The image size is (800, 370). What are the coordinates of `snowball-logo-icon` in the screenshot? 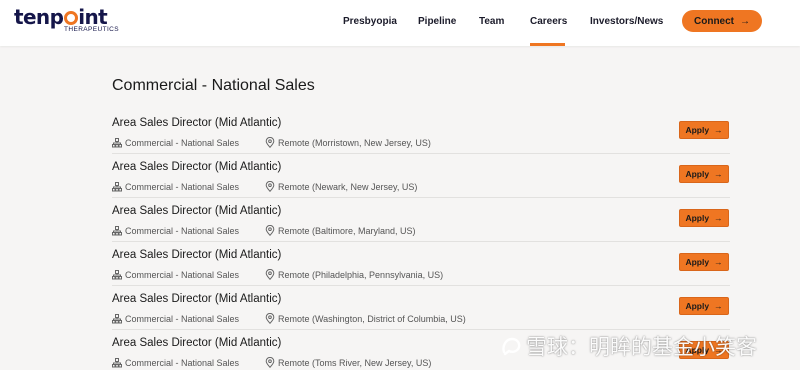 It's located at (511, 346).